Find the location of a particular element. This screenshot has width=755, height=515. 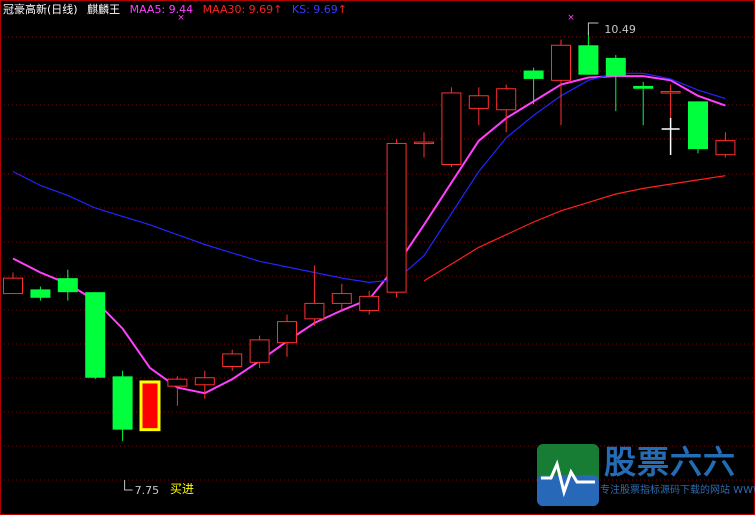

high-price-label: 10.49 is located at coordinates (620, 29).